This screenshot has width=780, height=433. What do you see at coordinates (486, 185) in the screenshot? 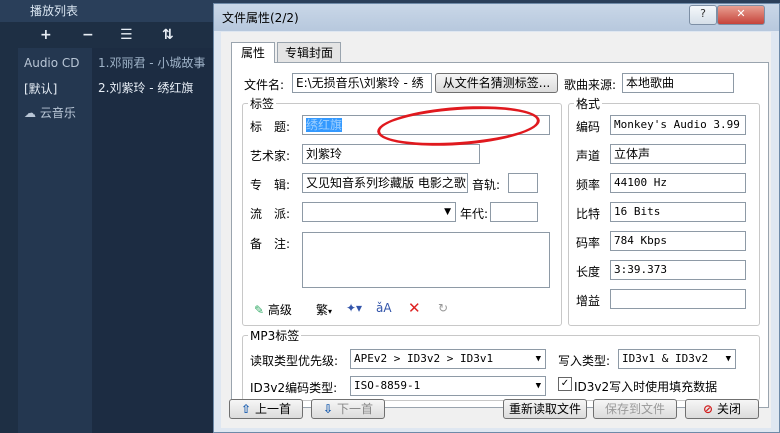
I see `track-label: 音轨:` at bounding box center [486, 185].